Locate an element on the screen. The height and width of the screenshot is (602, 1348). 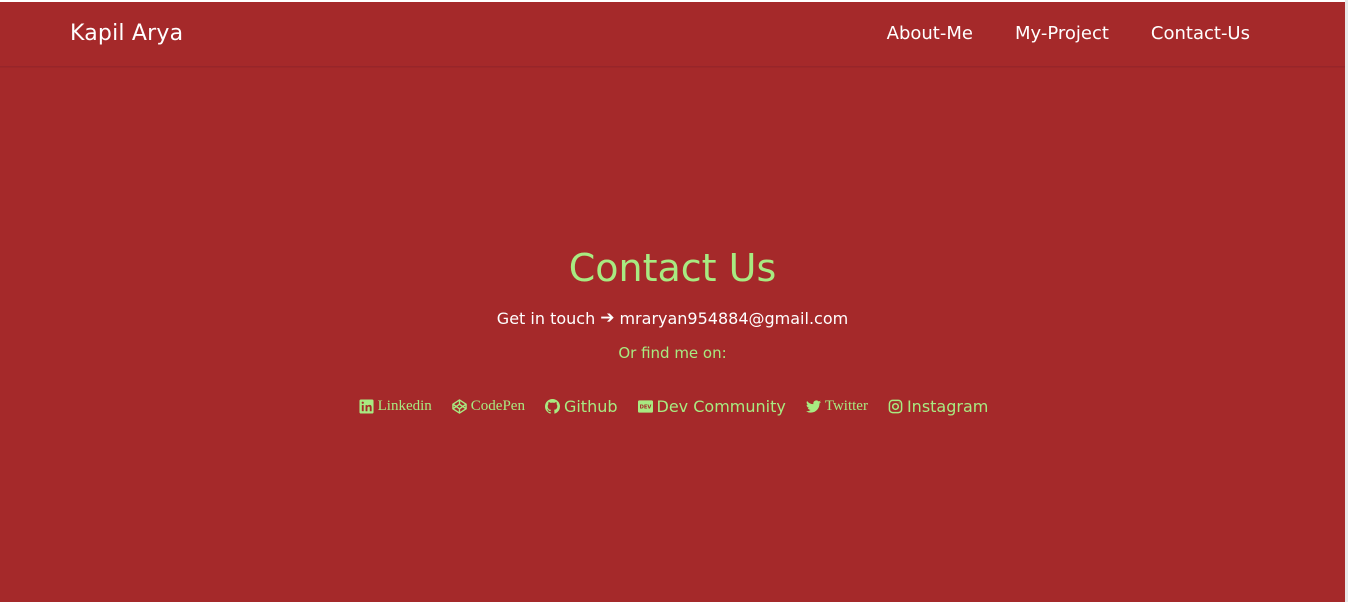
linkedin-icon is located at coordinates (366, 406).